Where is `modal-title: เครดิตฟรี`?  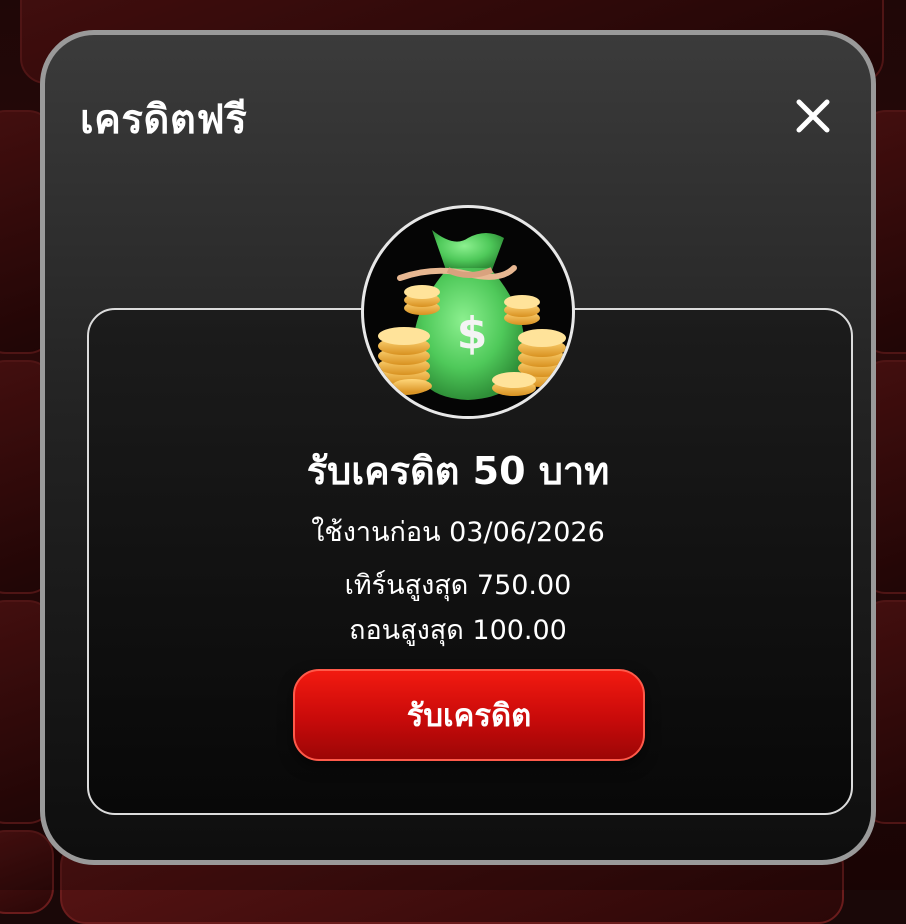
modal-title: เครดิตฟรี is located at coordinates (164, 120).